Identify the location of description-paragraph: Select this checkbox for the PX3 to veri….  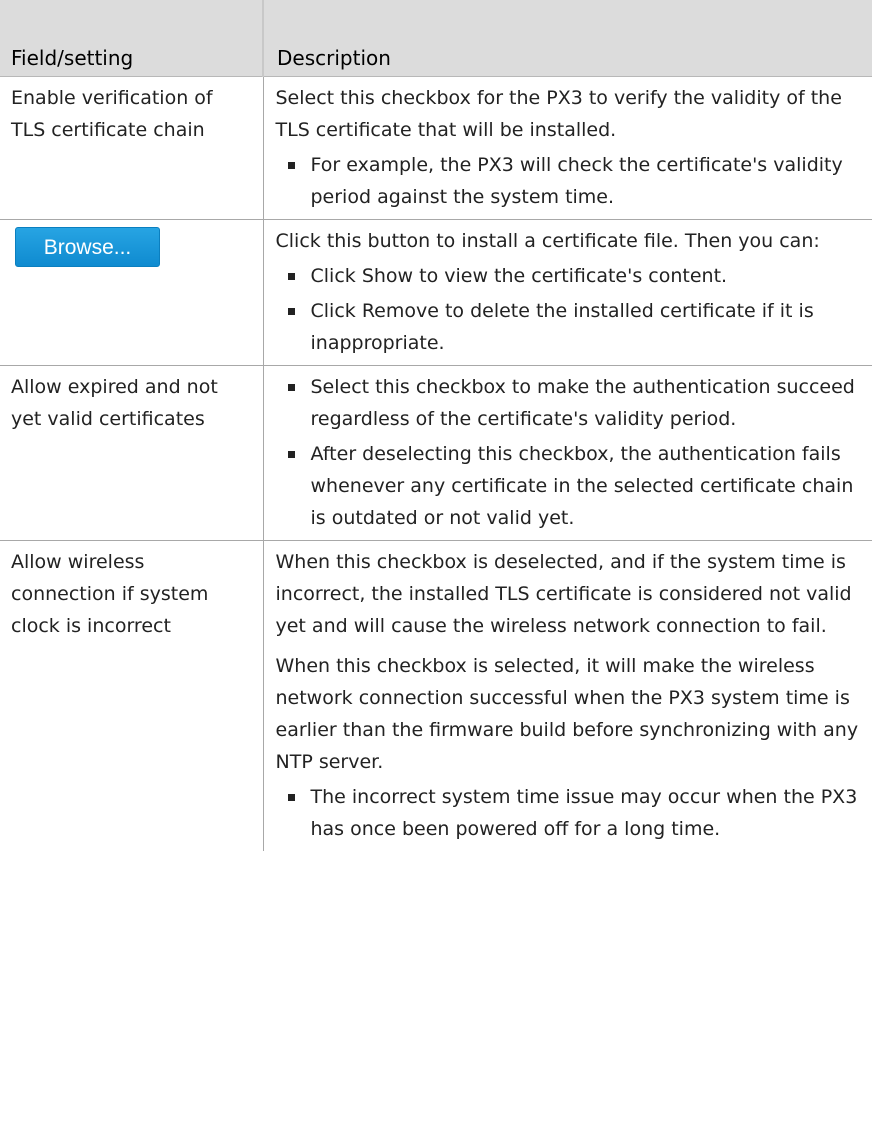
(558, 113).